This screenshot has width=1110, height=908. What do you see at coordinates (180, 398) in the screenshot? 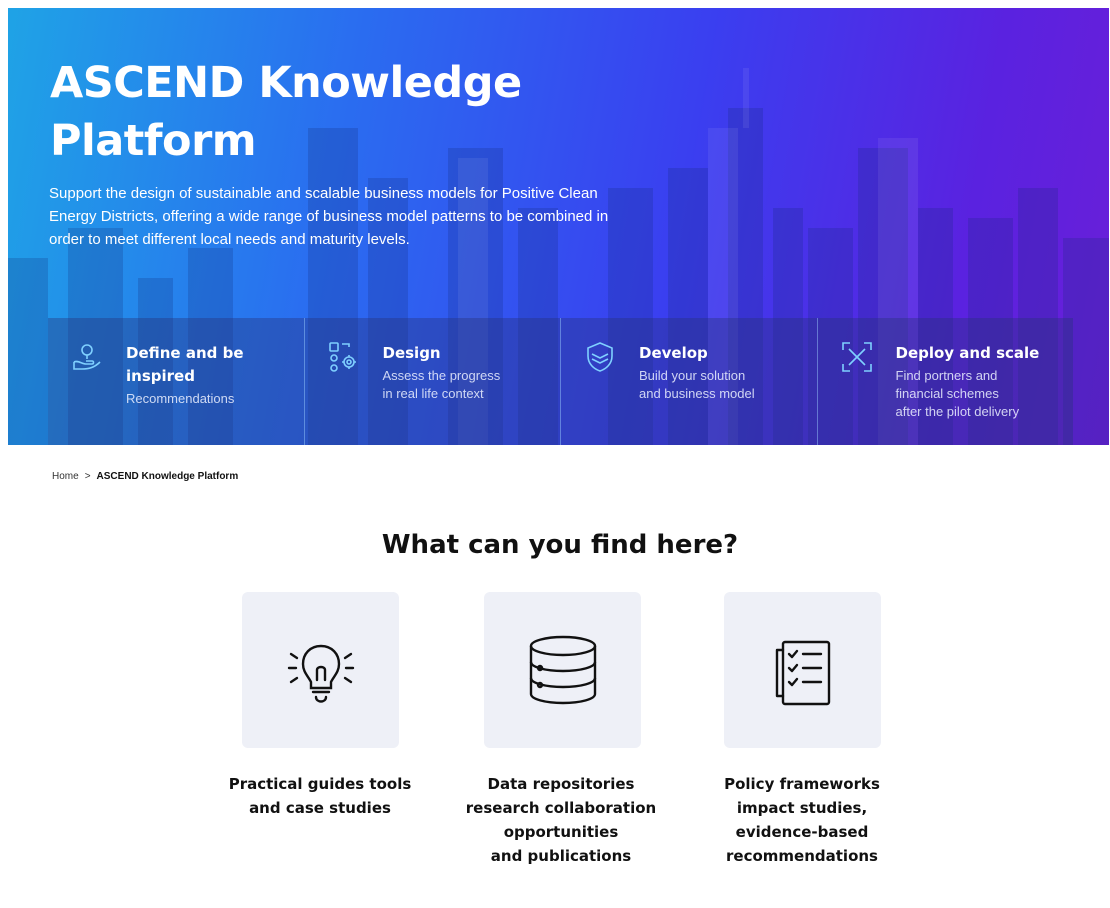
I see `feature-description: Recommendations` at bounding box center [180, 398].